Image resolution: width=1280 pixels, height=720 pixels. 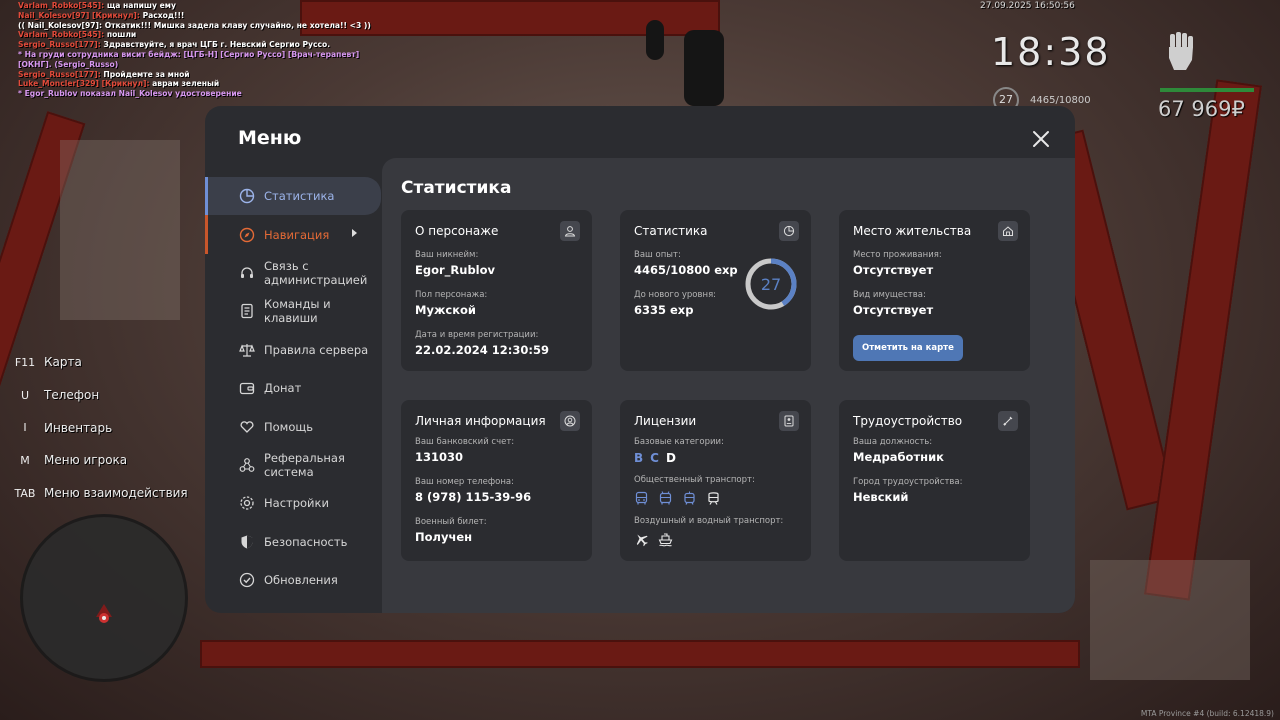 I want to click on user-icon, so click(x=570, y=231).